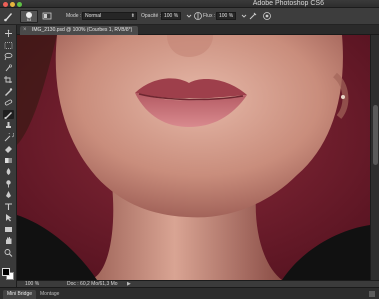 The image size is (379, 299). I want to click on eraser-icon, so click(8, 148).